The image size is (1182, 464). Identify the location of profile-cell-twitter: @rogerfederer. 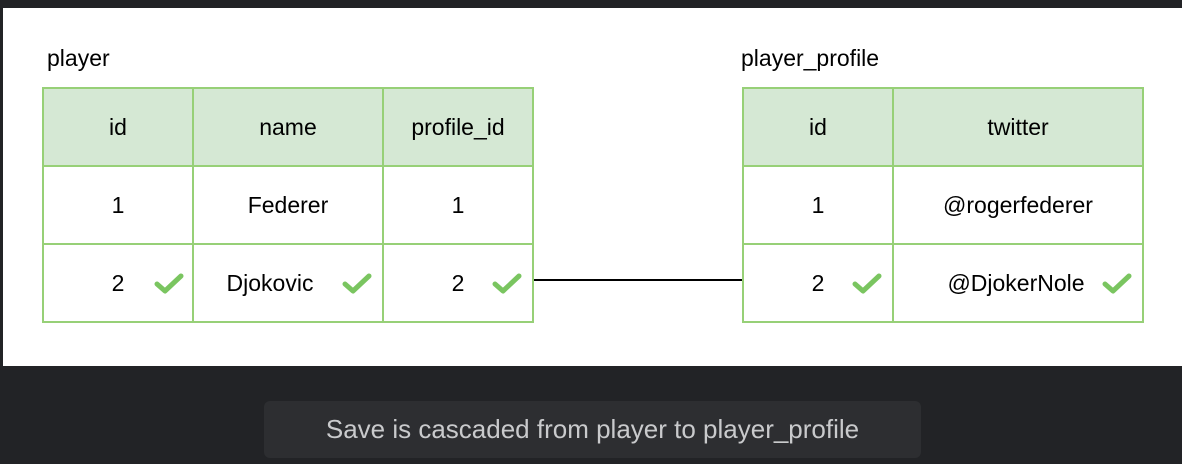
(1018, 205).